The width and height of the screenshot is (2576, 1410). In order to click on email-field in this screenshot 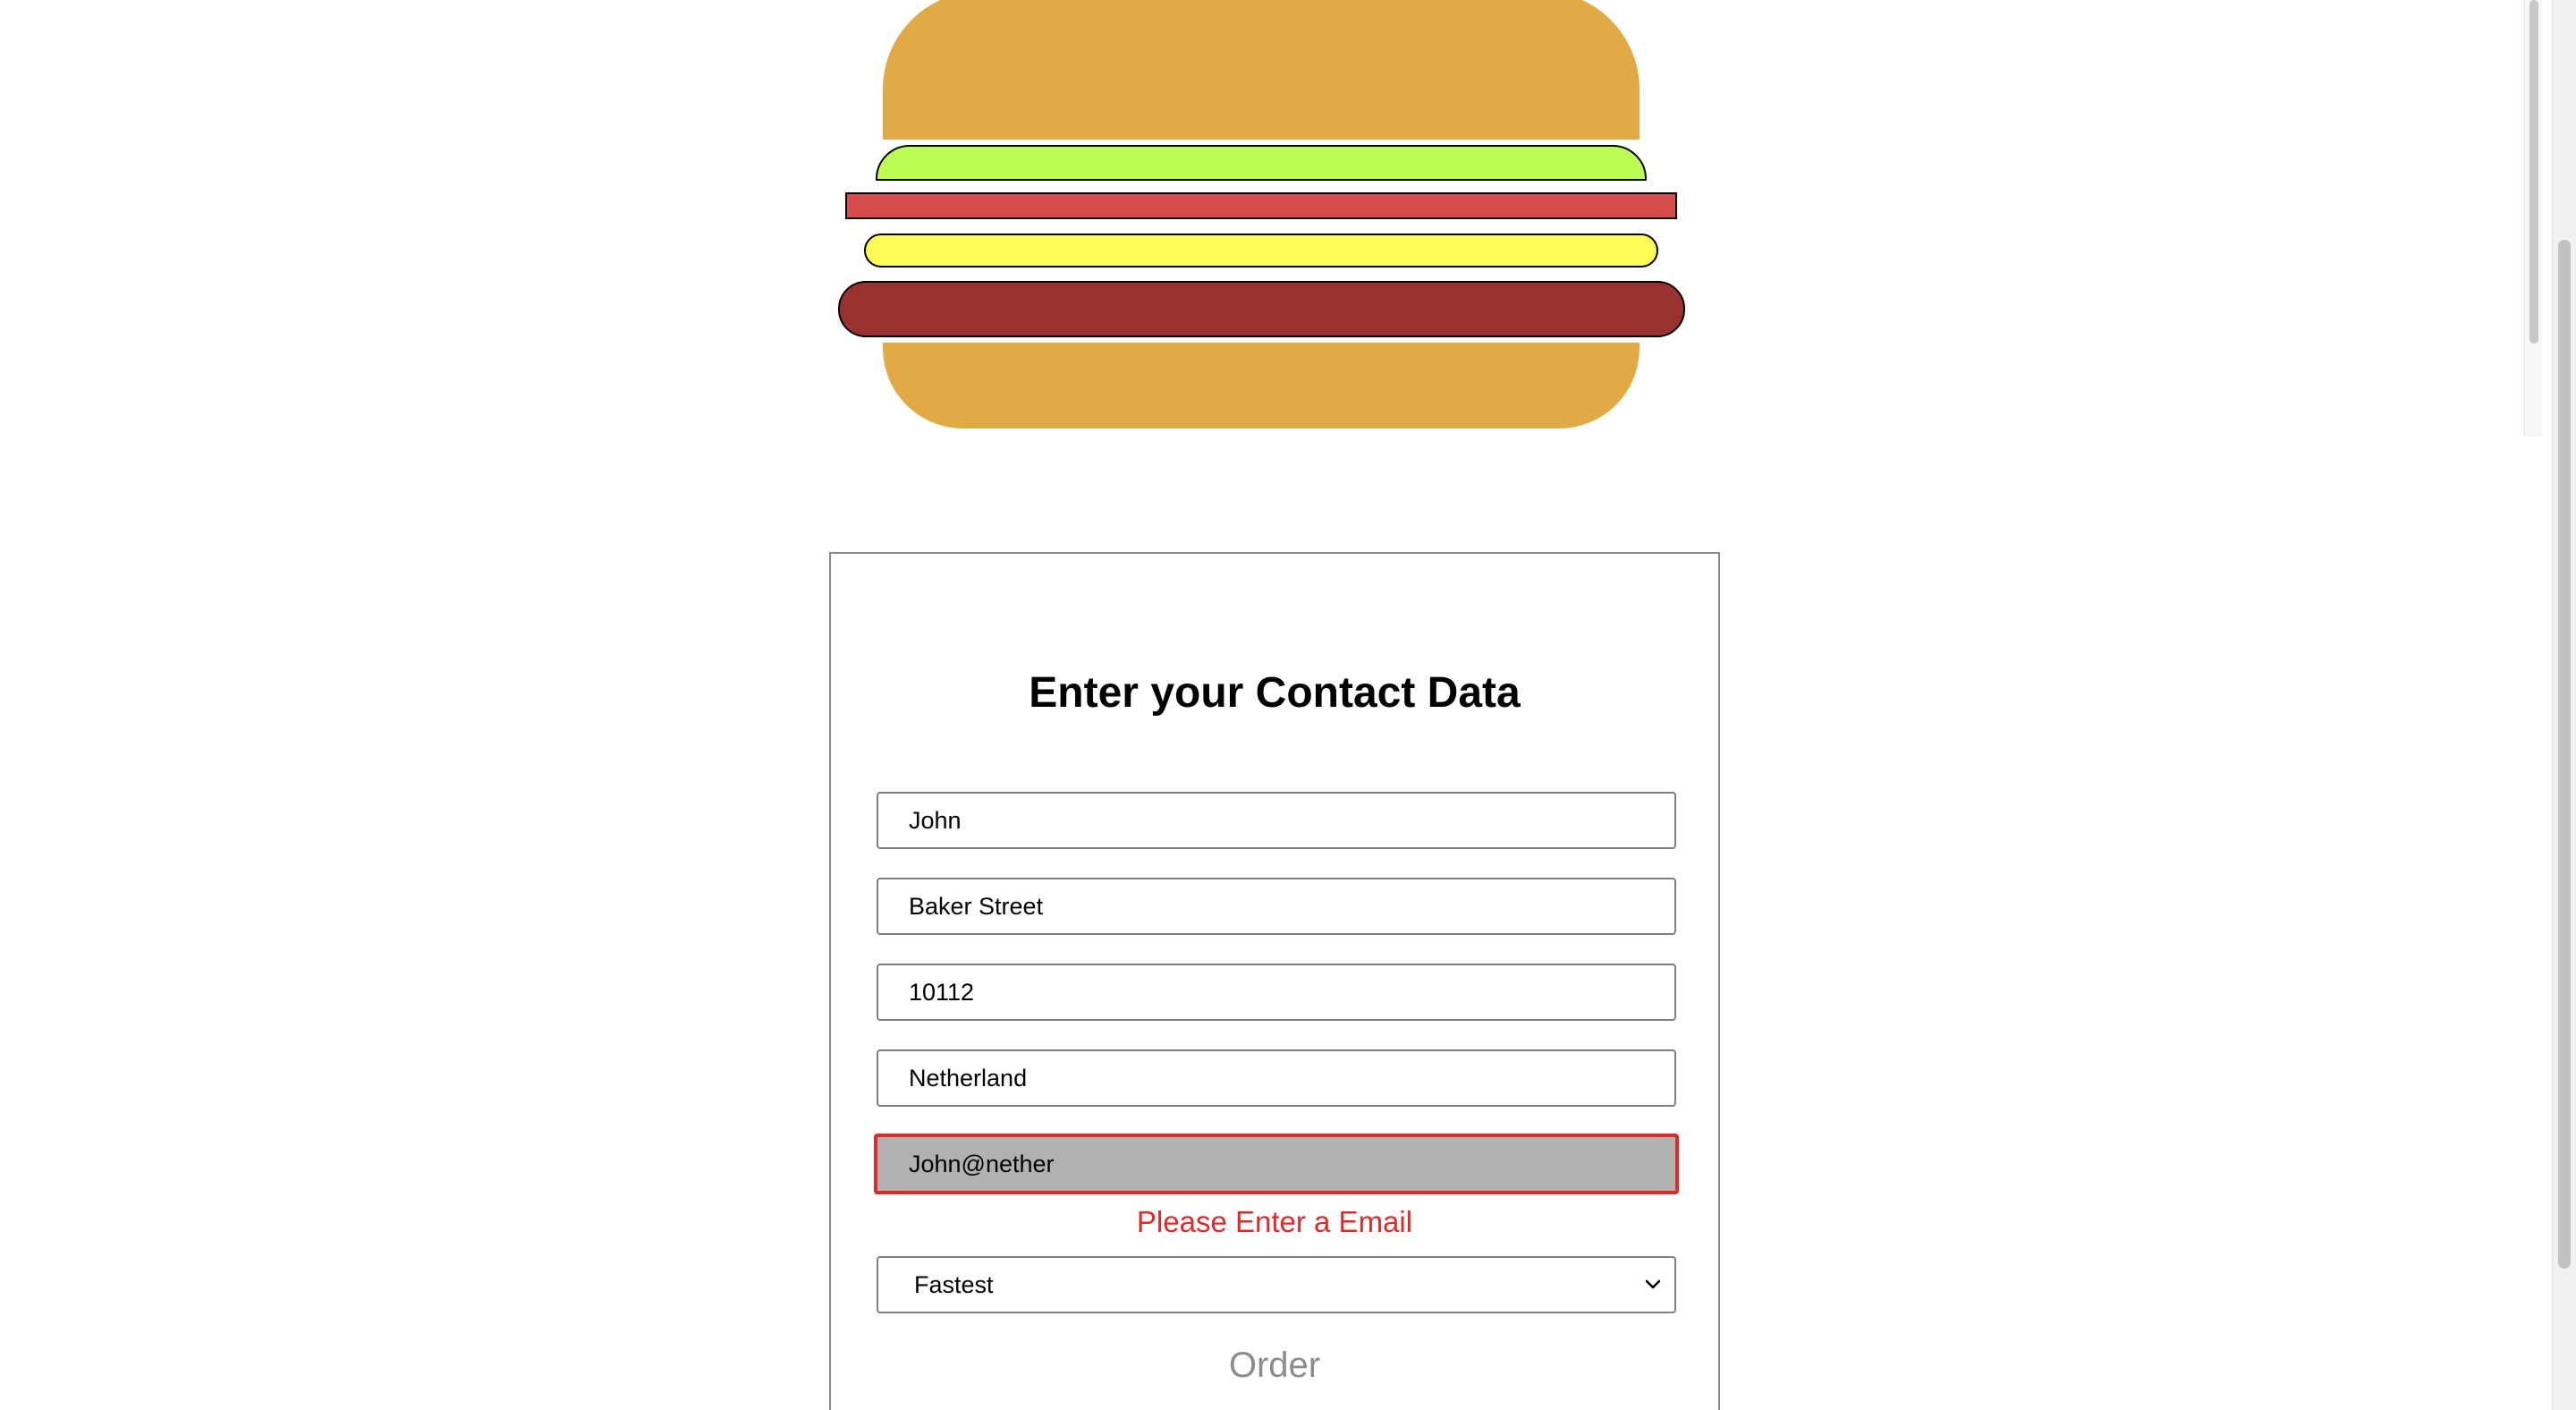, I will do `click(1276, 1164)`.